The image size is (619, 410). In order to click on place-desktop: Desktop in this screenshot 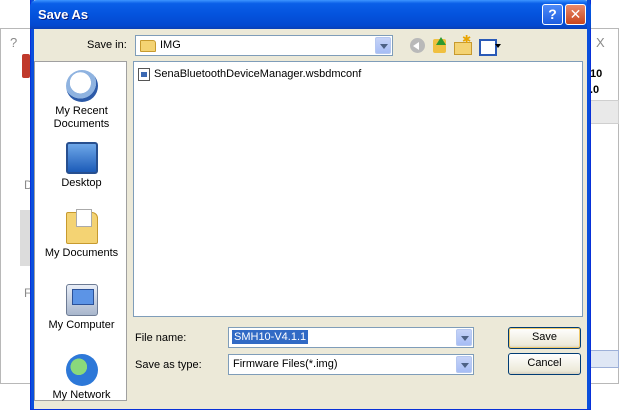, I will do `click(81, 166)`.